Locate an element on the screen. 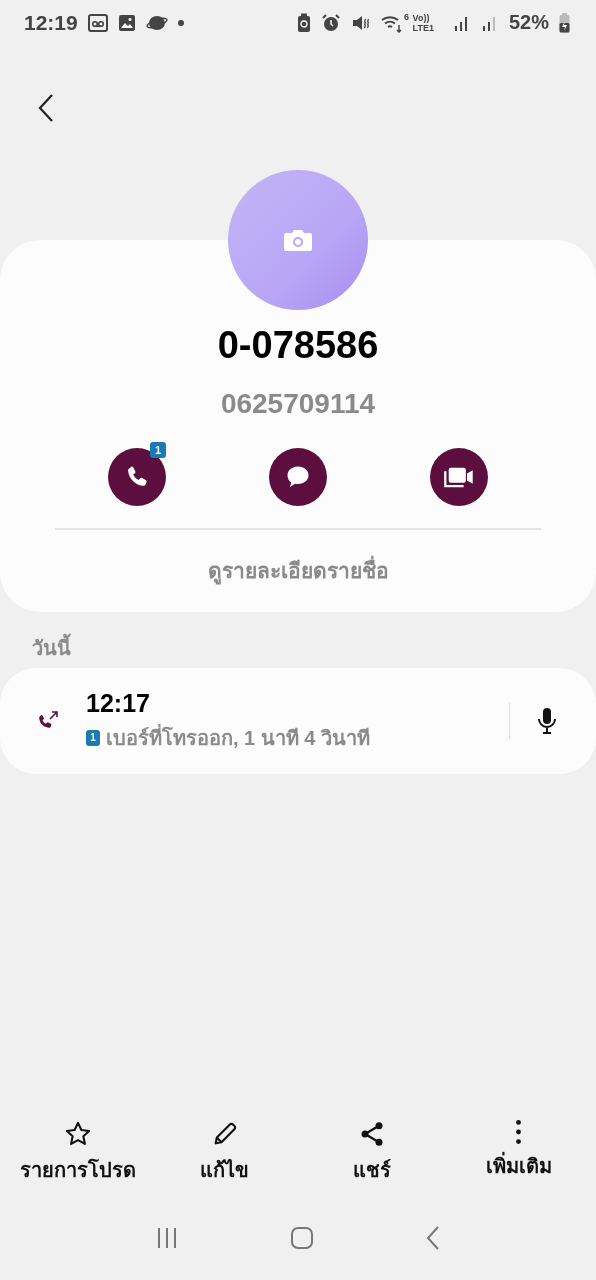 The height and width of the screenshot is (1280, 596). home-button is located at coordinates (302, 1237).